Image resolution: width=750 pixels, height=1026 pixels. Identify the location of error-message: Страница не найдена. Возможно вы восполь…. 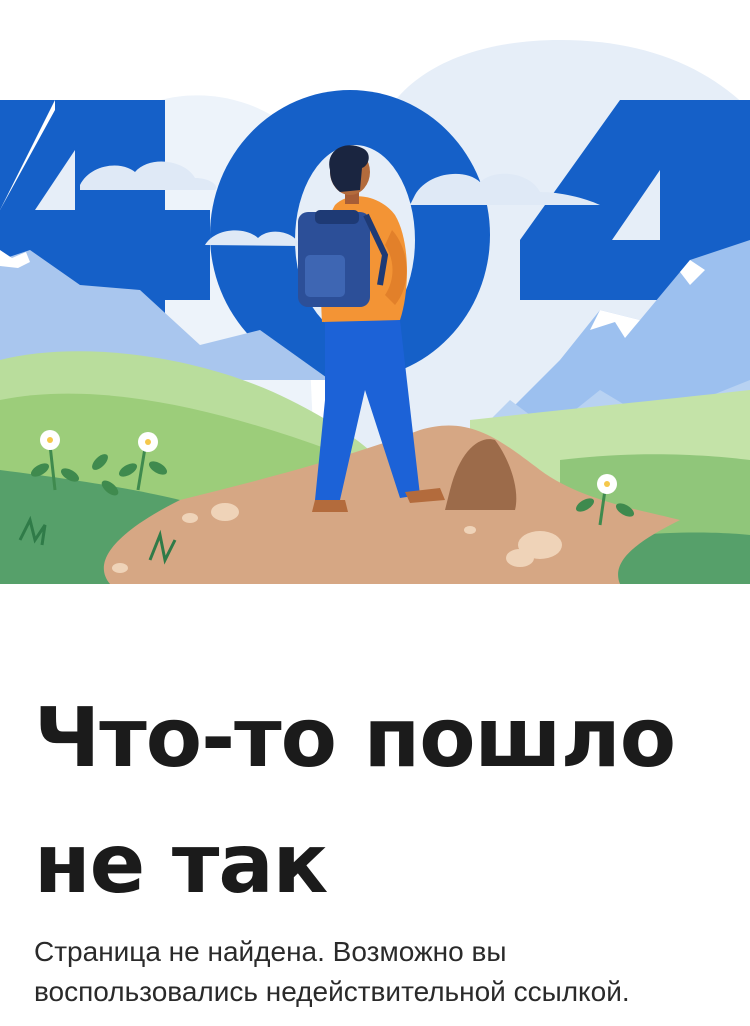
(332, 971).